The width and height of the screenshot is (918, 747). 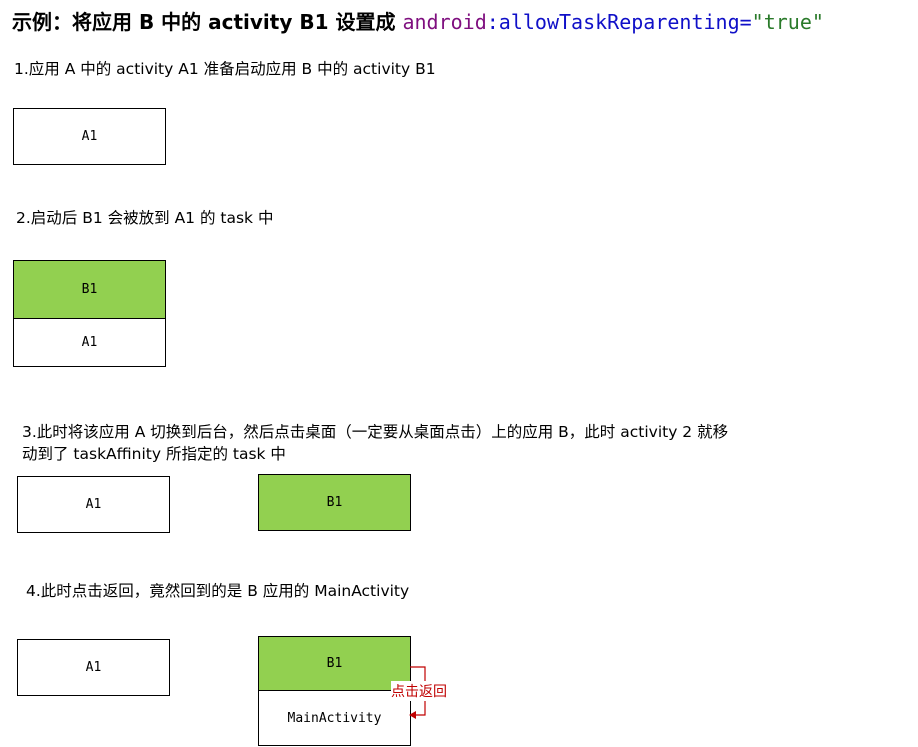 What do you see at coordinates (444, 22) in the screenshot?
I see `title-attr-namespace: android` at bounding box center [444, 22].